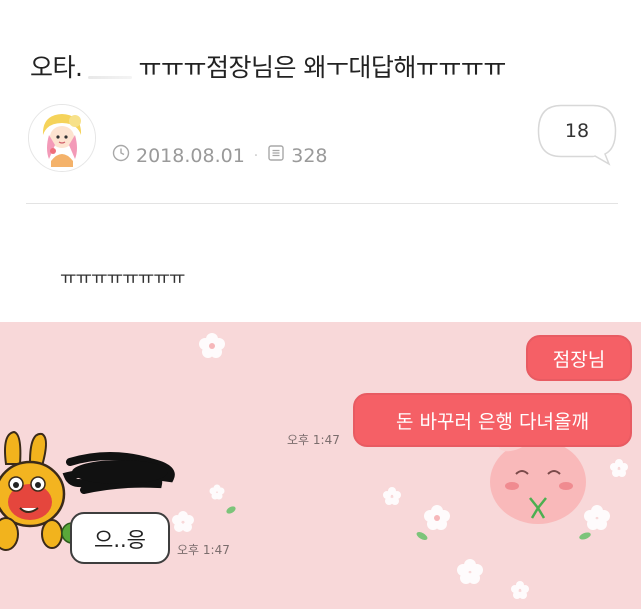 This screenshot has width=641, height=609. I want to click on divider, so click(322, 203).